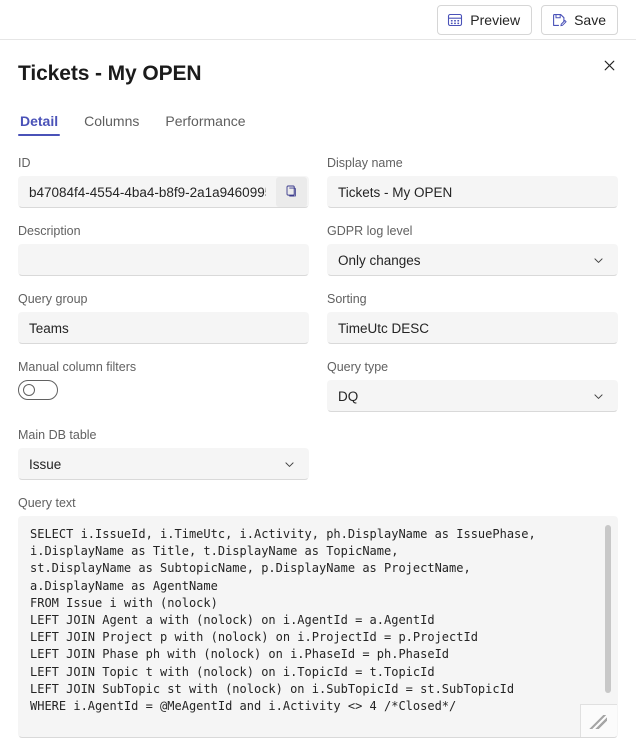  Describe the element at coordinates (456, 260) in the screenshot. I see `gdpr-log-level-value` at that location.